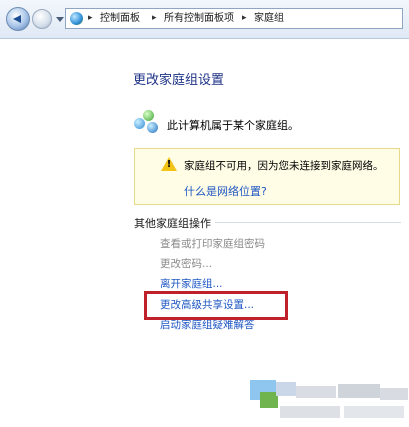 This screenshot has height=427, width=409. What do you see at coordinates (329, 399) in the screenshot?
I see `watermark-logo` at bounding box center [329, 399].